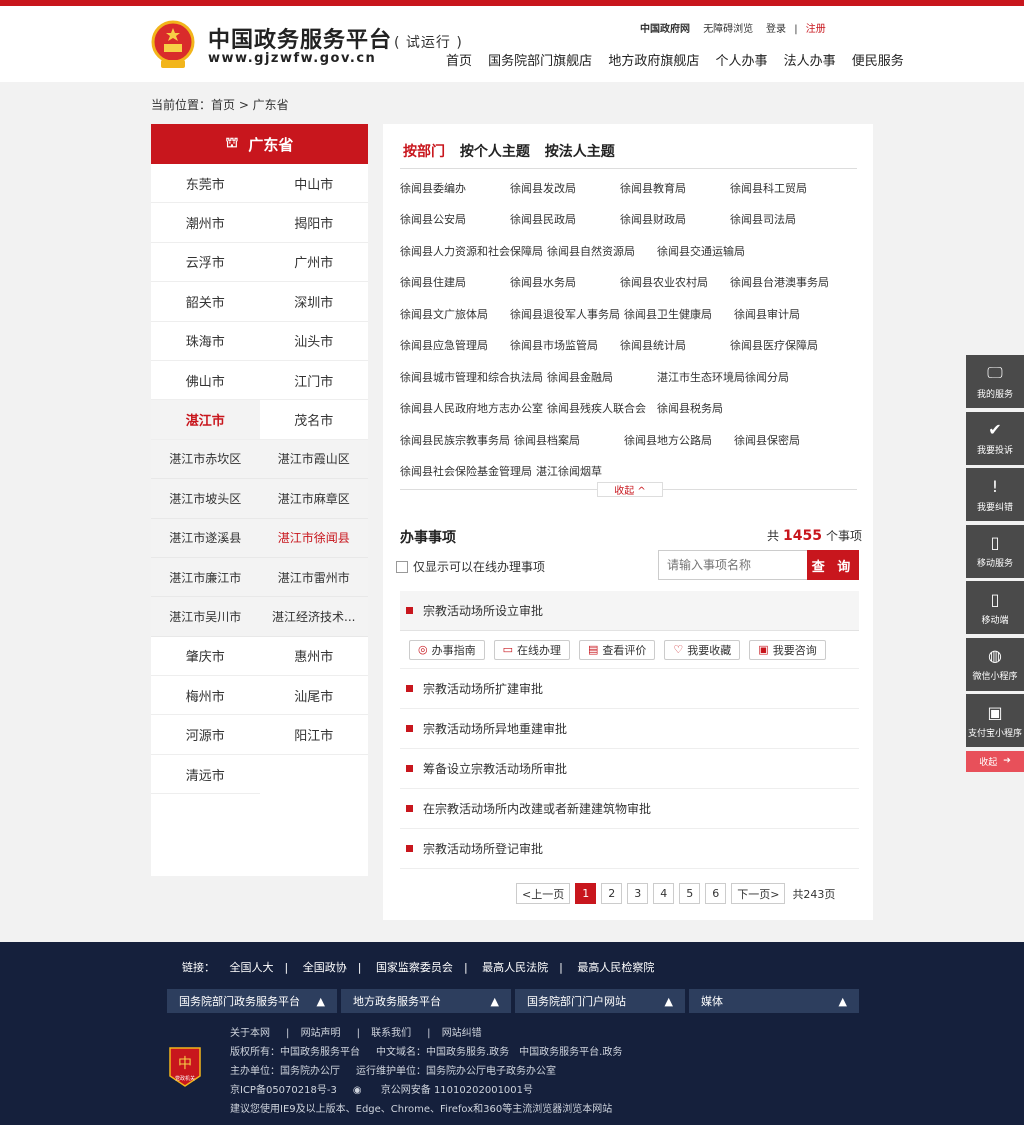 This screenshot has height=1125, width=1024. Describe the element at coordinates (313, 263) in the screenshot. I see `city-item: 广州市` at that location.